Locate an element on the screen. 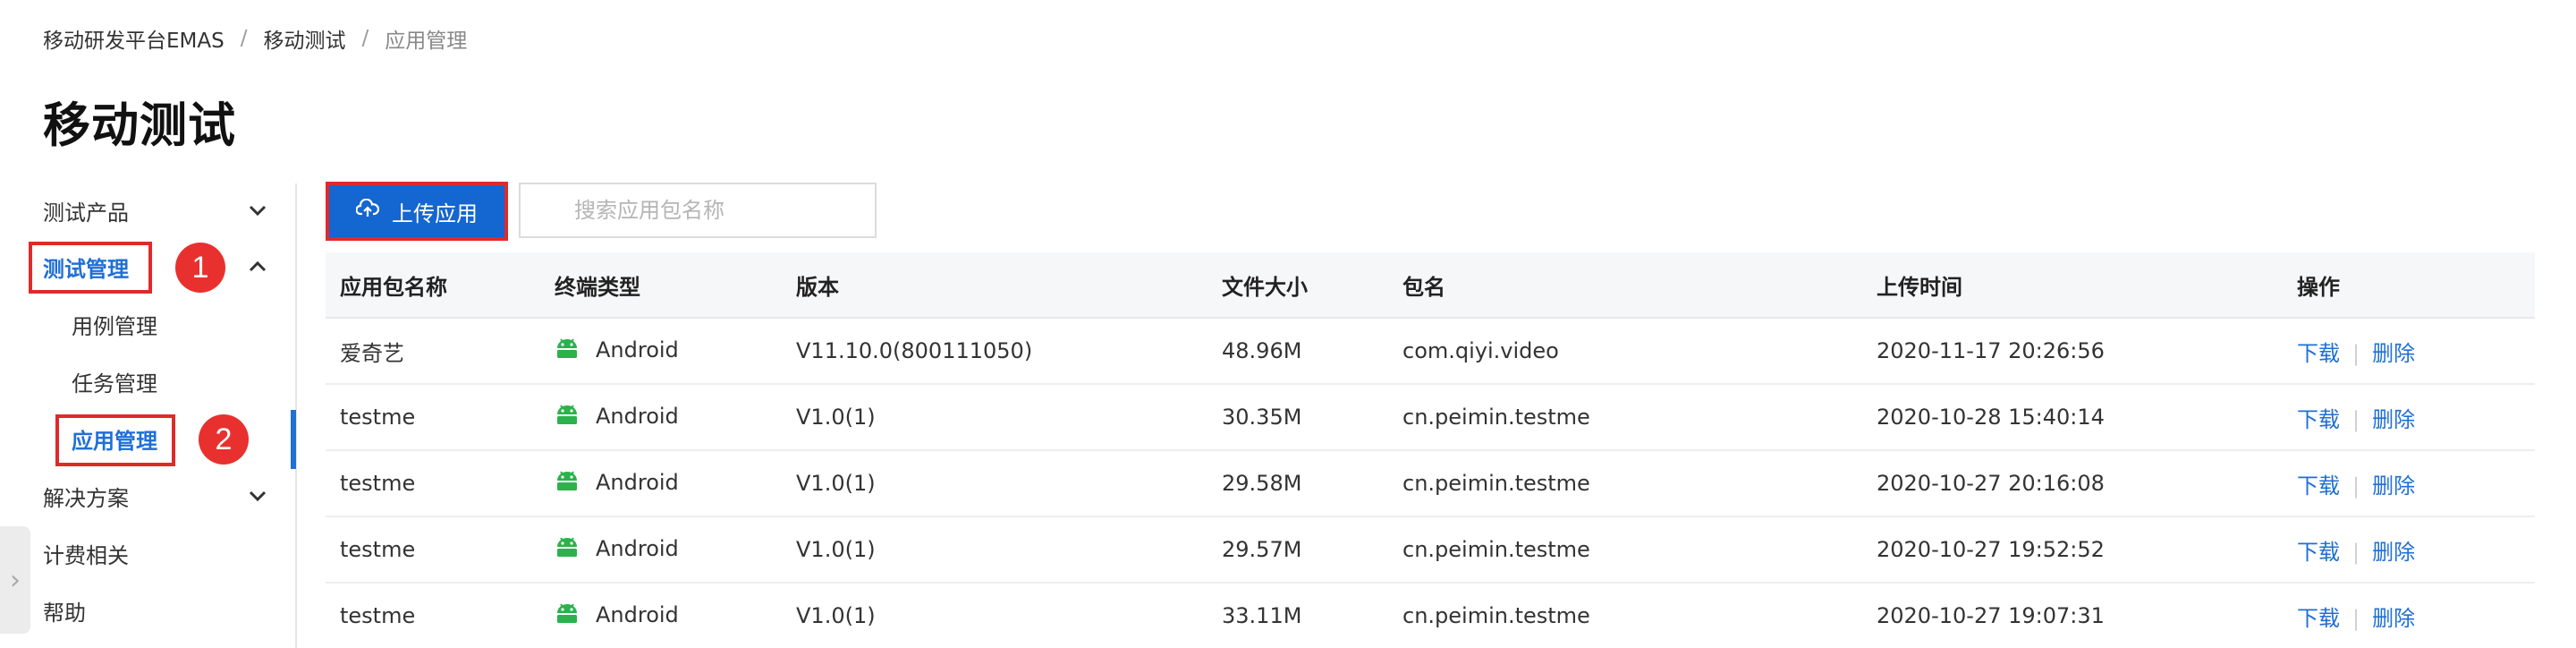 This screenshot has height=648, width=2576. header-platform: 终端类型 is located at coordinates (597, 287).